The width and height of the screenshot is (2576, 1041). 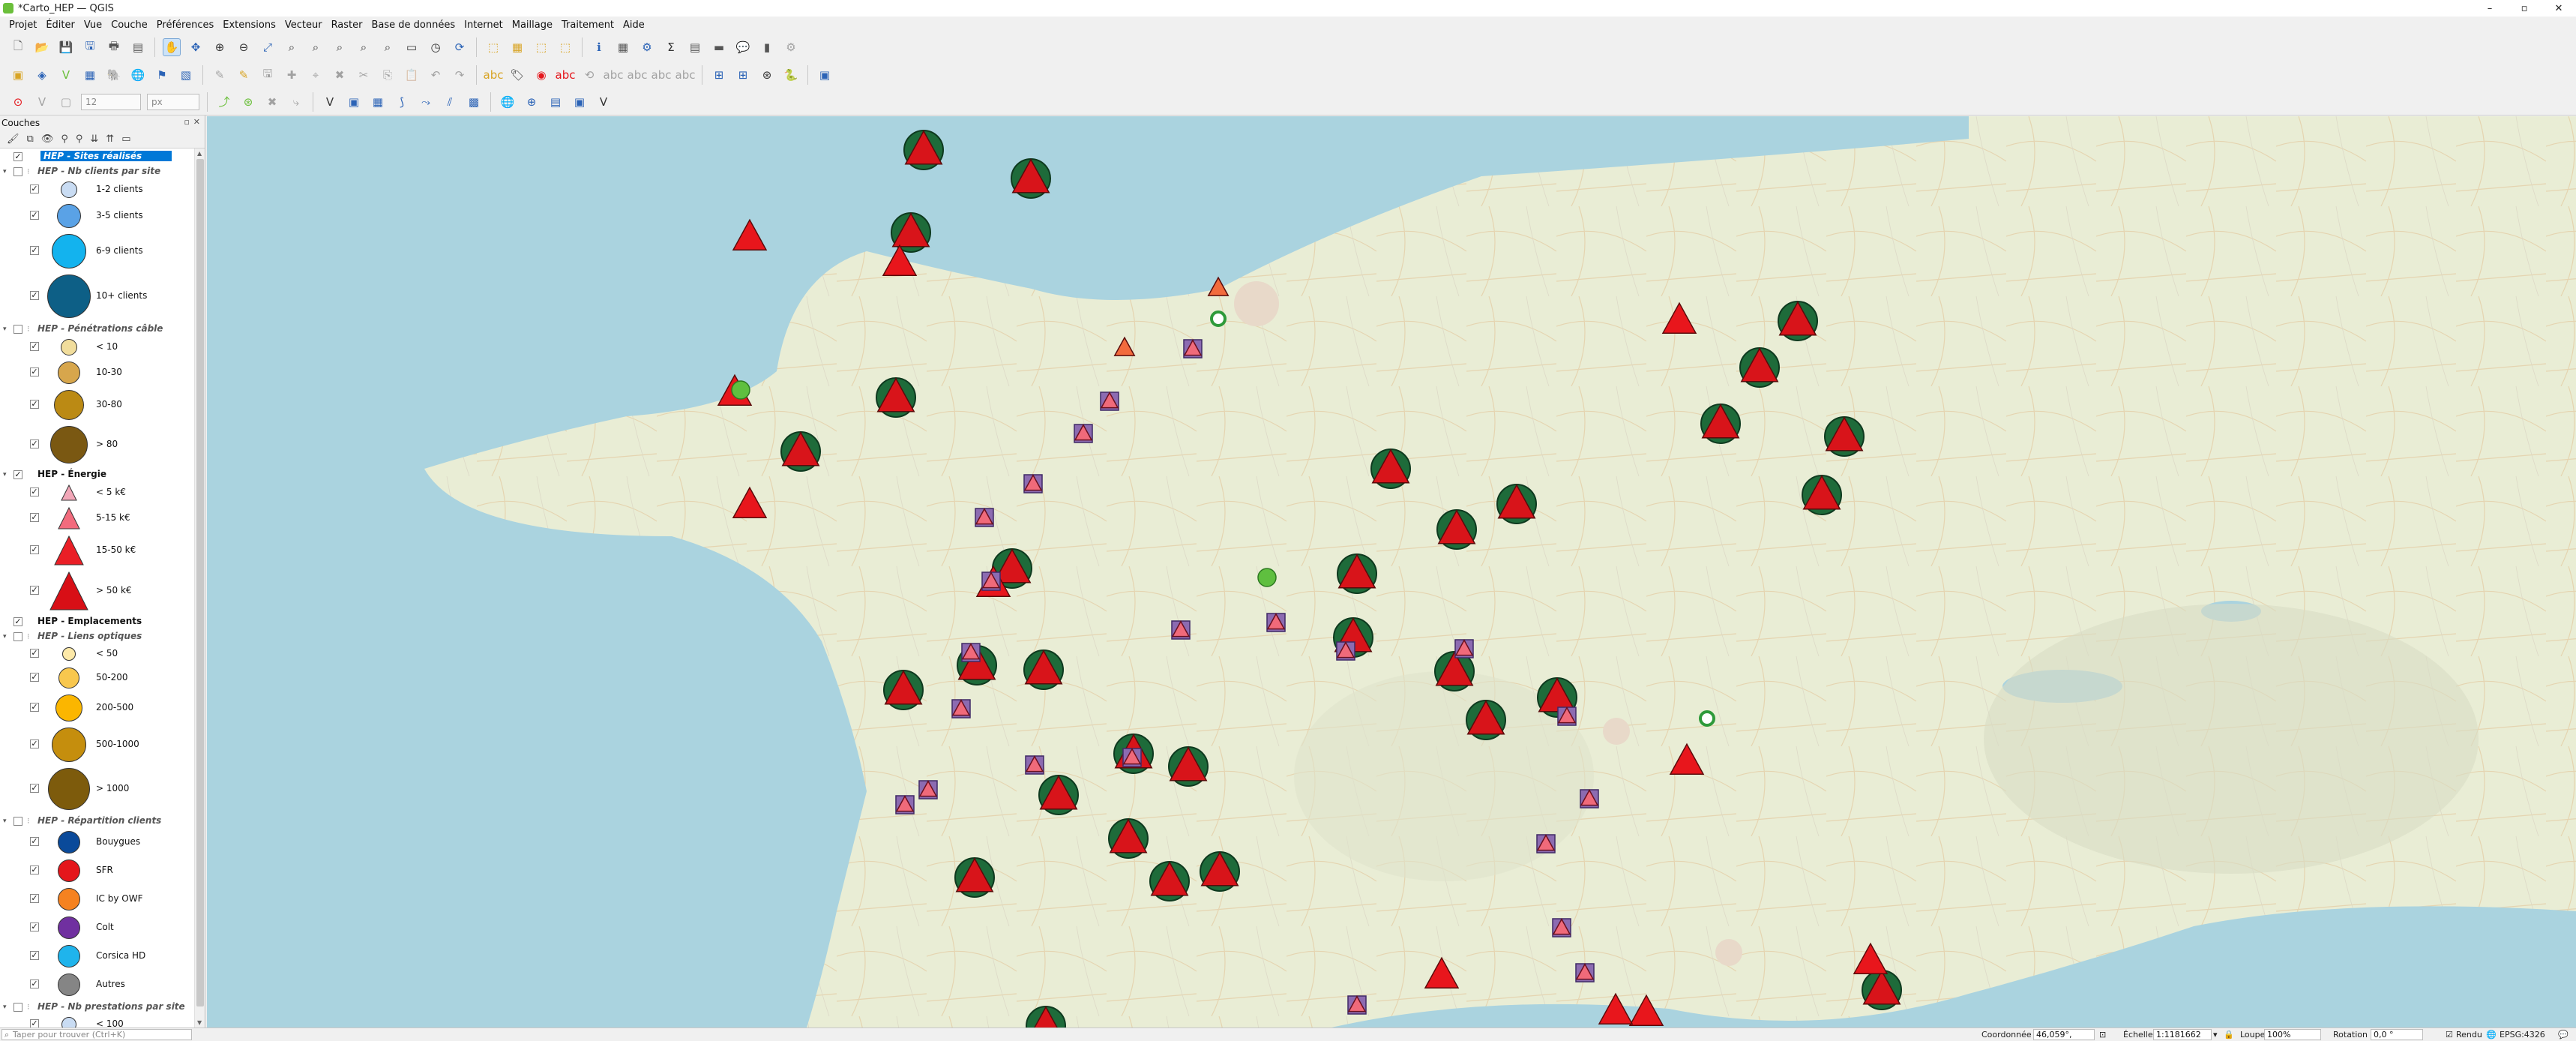 What do you see at coordinates (106, 156) in the screenshot?
I see `layer-label: HEP - Sites réalisés` at bounding box center [106, 156].